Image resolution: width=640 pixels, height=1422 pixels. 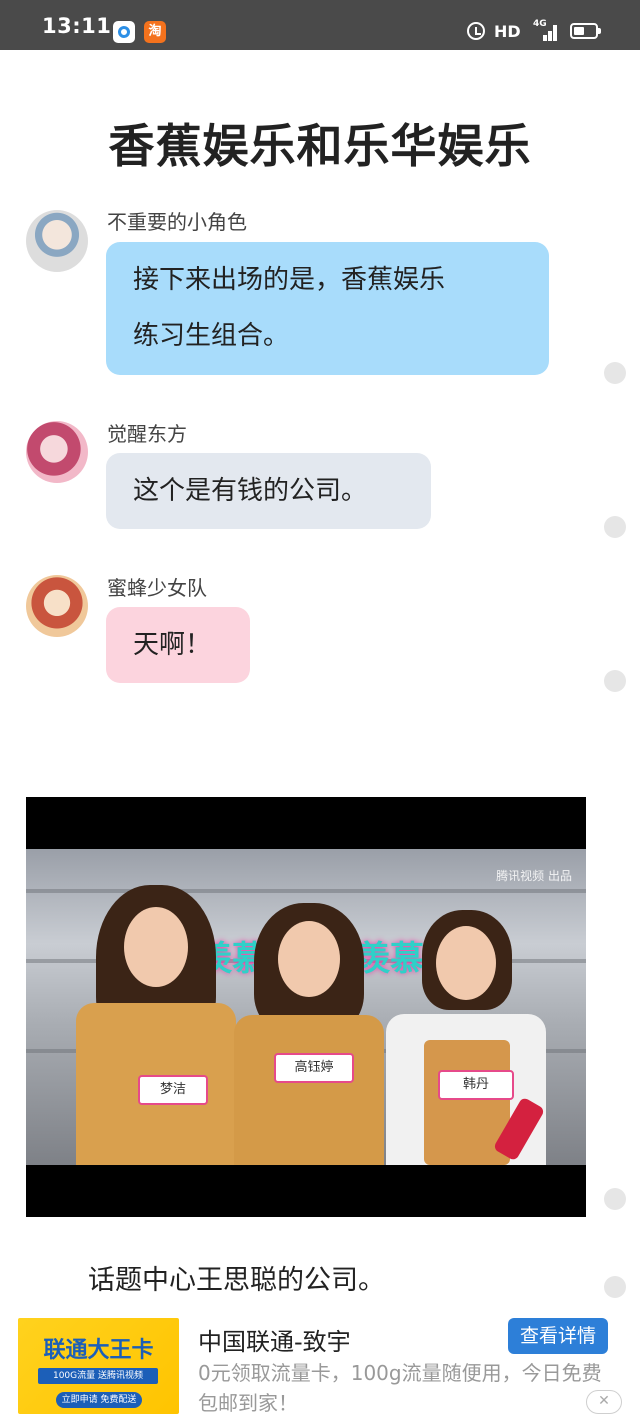 I want to click on sender-name: 觉醒东方, so click(x=147, y=434).